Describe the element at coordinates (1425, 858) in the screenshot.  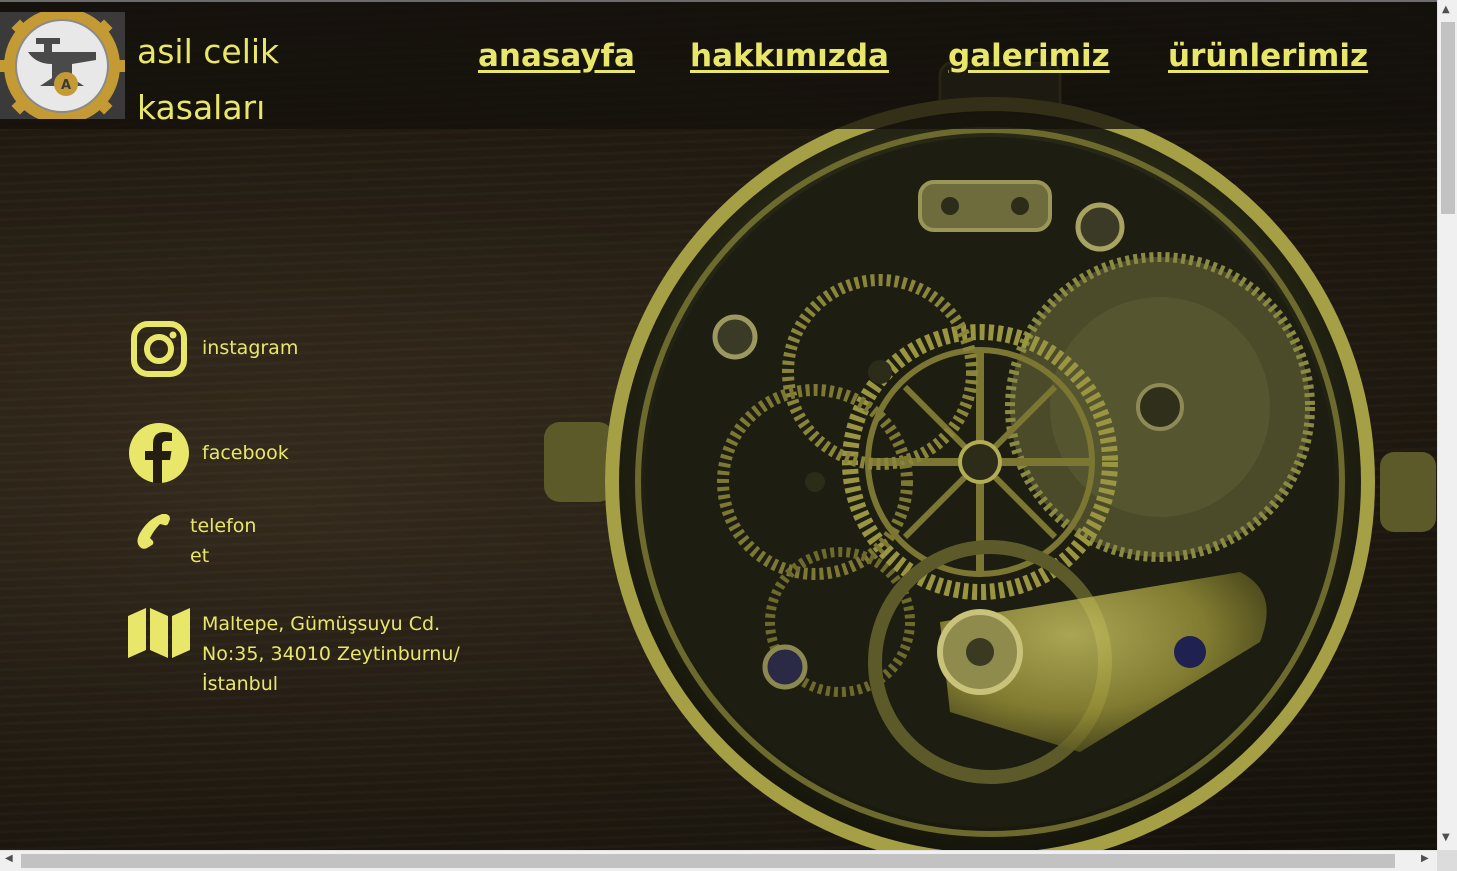
I see `scroll-right-arrow-icon: ▶` at that location.